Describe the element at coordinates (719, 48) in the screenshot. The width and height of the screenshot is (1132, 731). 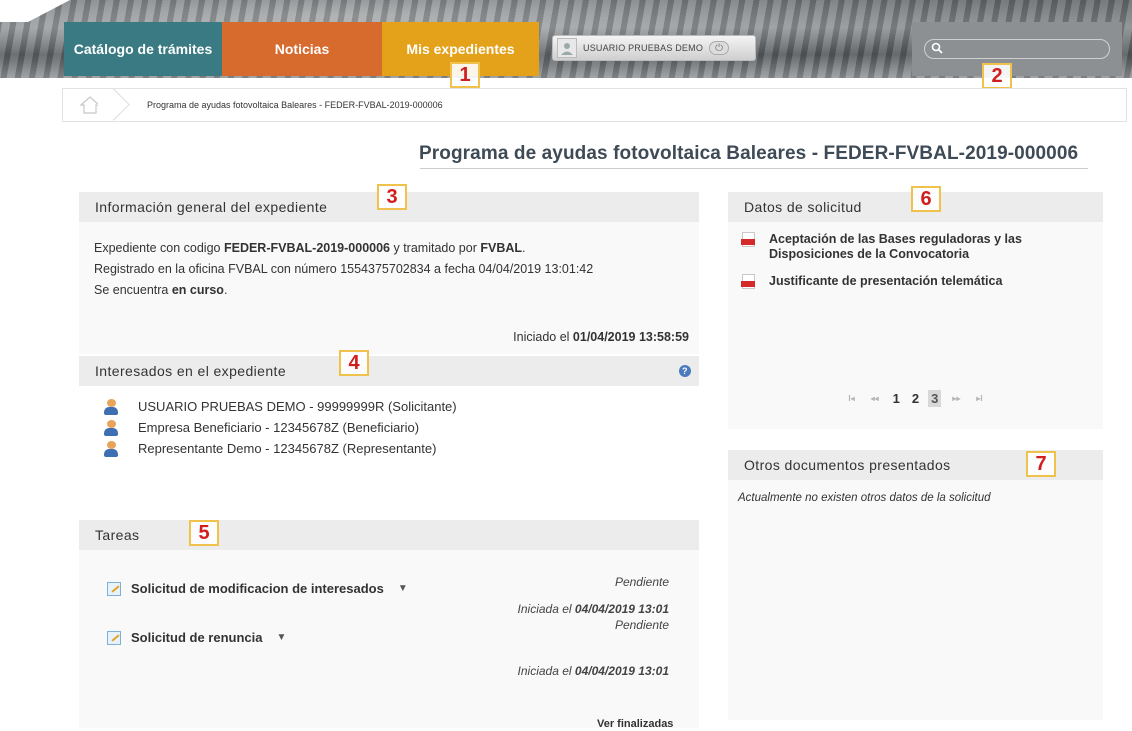
I see `power-icon: ⏻` at that location.